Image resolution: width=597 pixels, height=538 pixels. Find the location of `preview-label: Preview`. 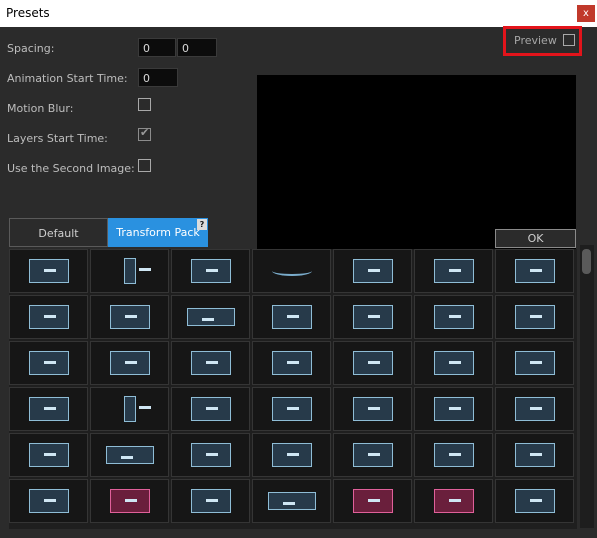

preview-label: Preview is located at coordinates (535, 40).